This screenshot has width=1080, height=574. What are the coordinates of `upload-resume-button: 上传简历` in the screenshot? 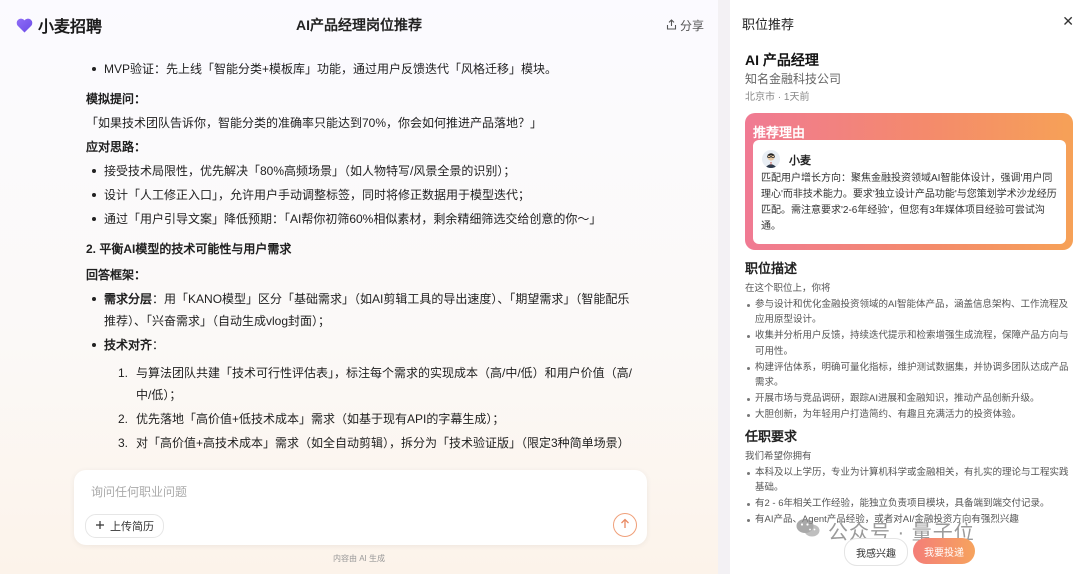 It's located at (124, 526).